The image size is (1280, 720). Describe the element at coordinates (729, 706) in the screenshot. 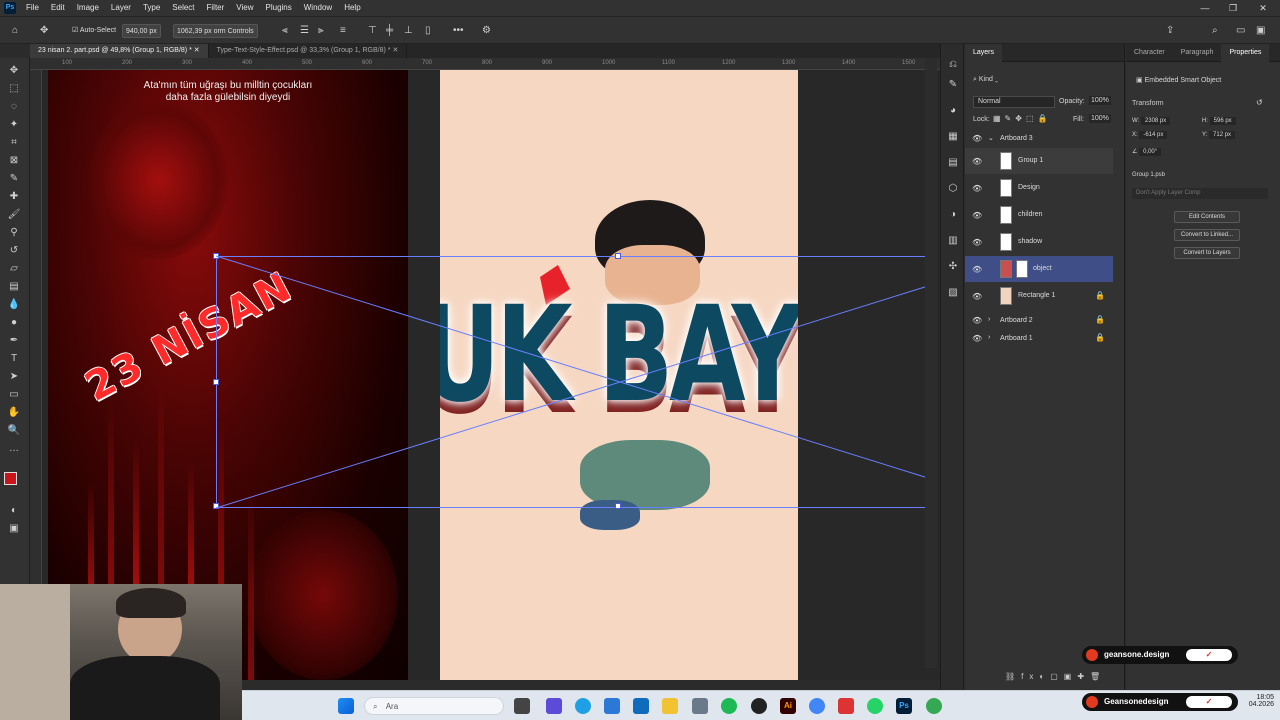

I see `spotify-icon` at that location.